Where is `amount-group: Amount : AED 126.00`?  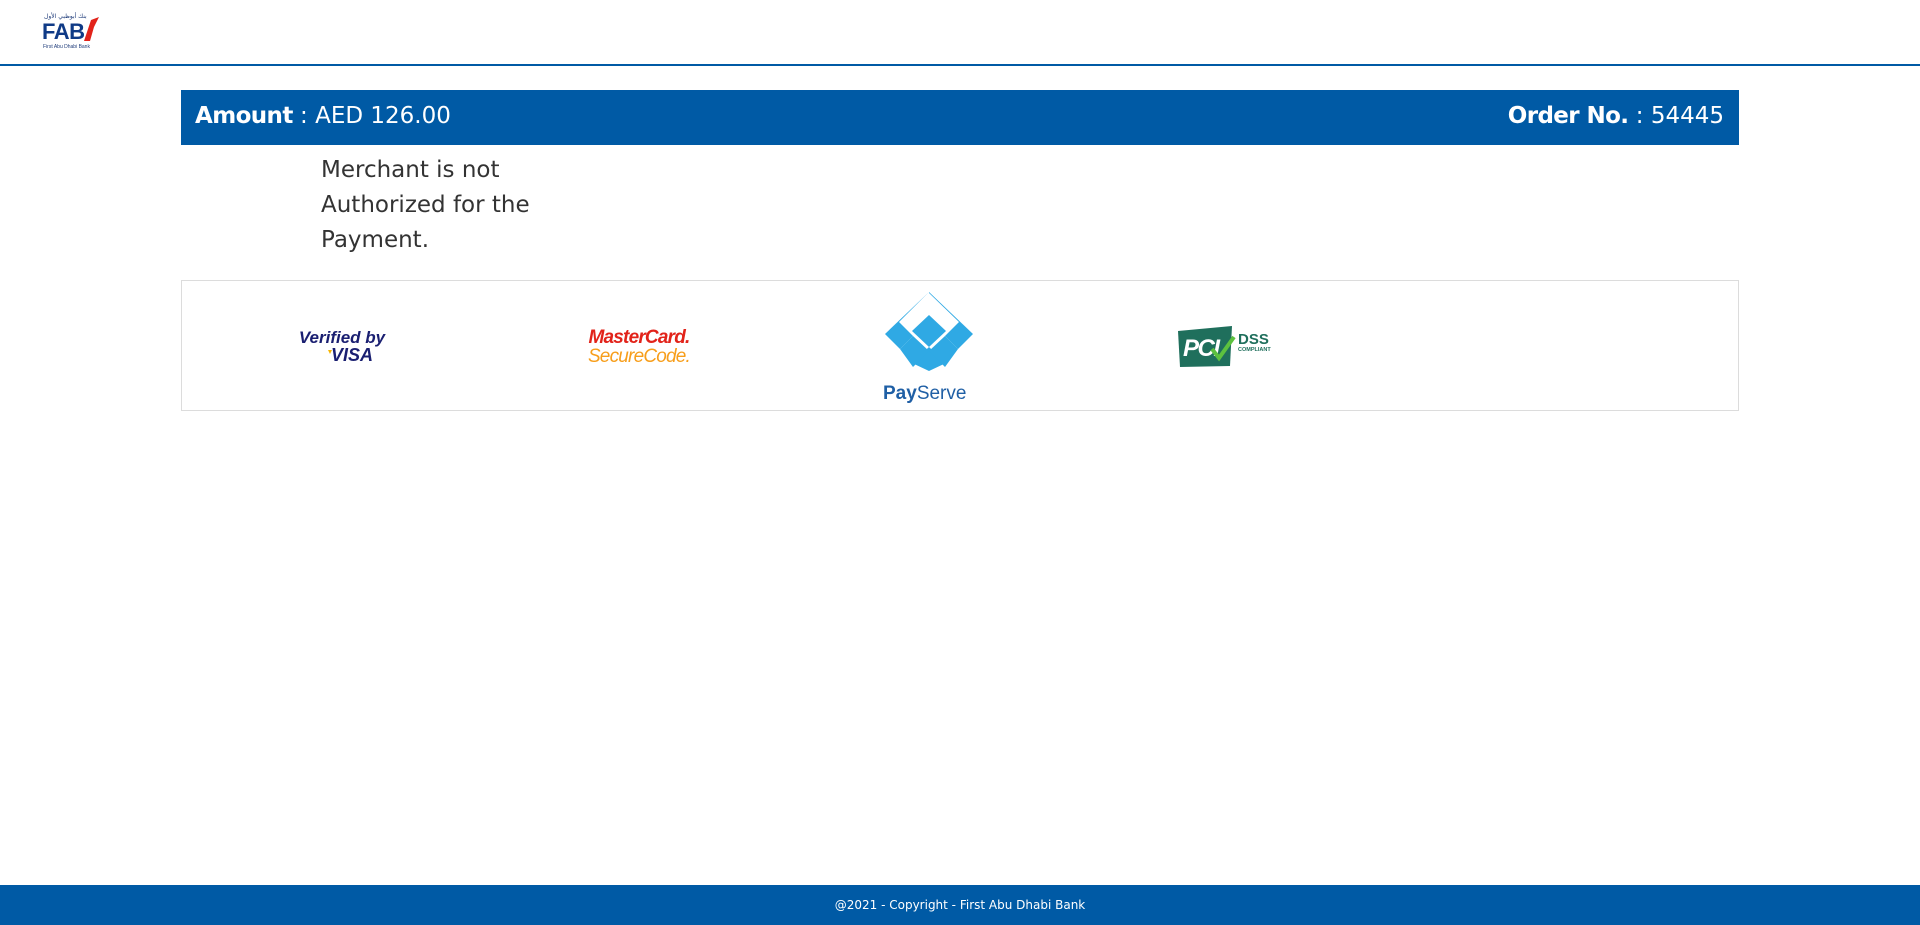 amount-group: Amount : AED 126.00 is located at coordinates (323, 116).